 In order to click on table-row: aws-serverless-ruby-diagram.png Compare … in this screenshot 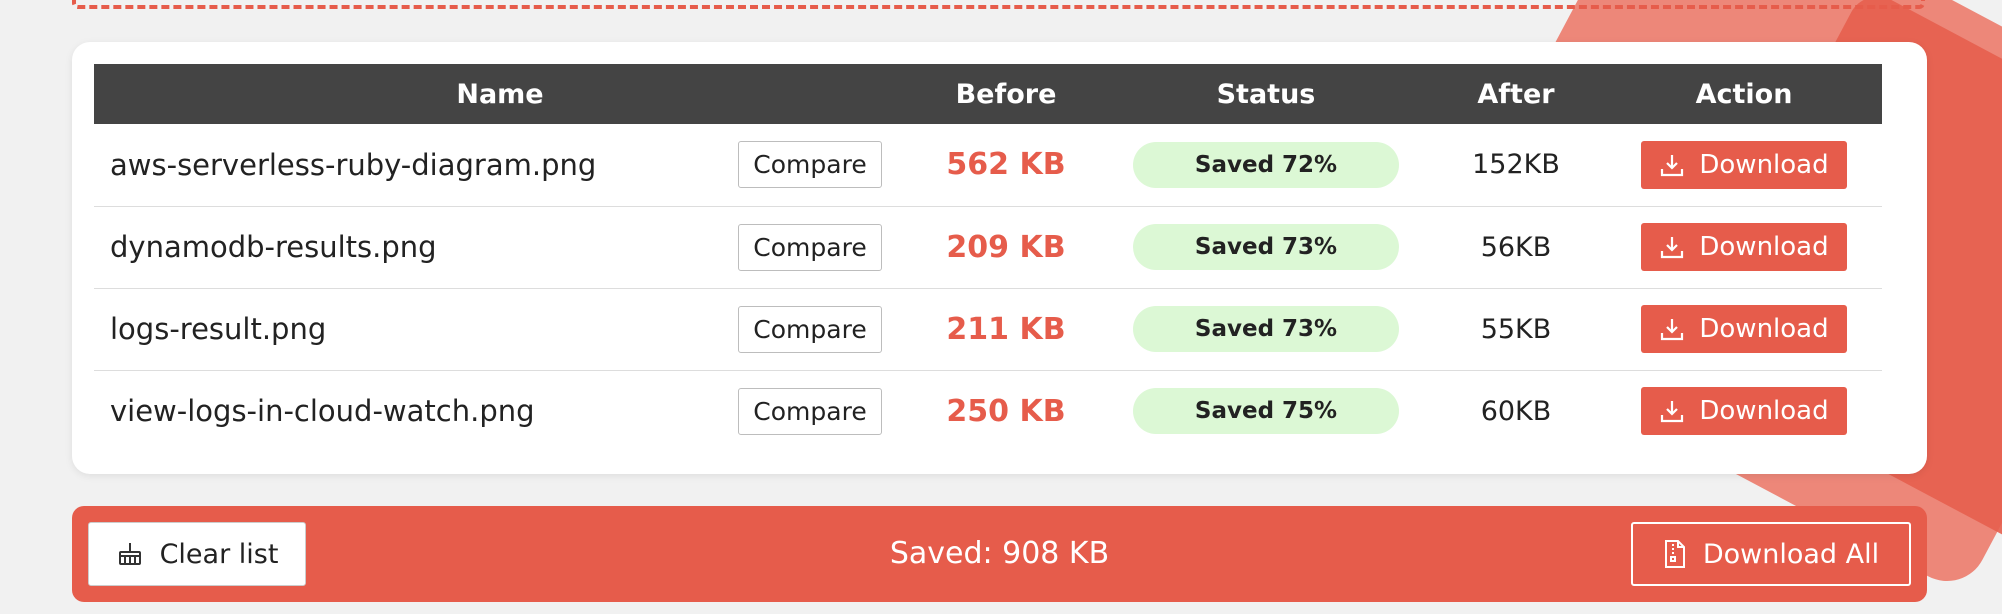, I will do `click(988, 165)`.